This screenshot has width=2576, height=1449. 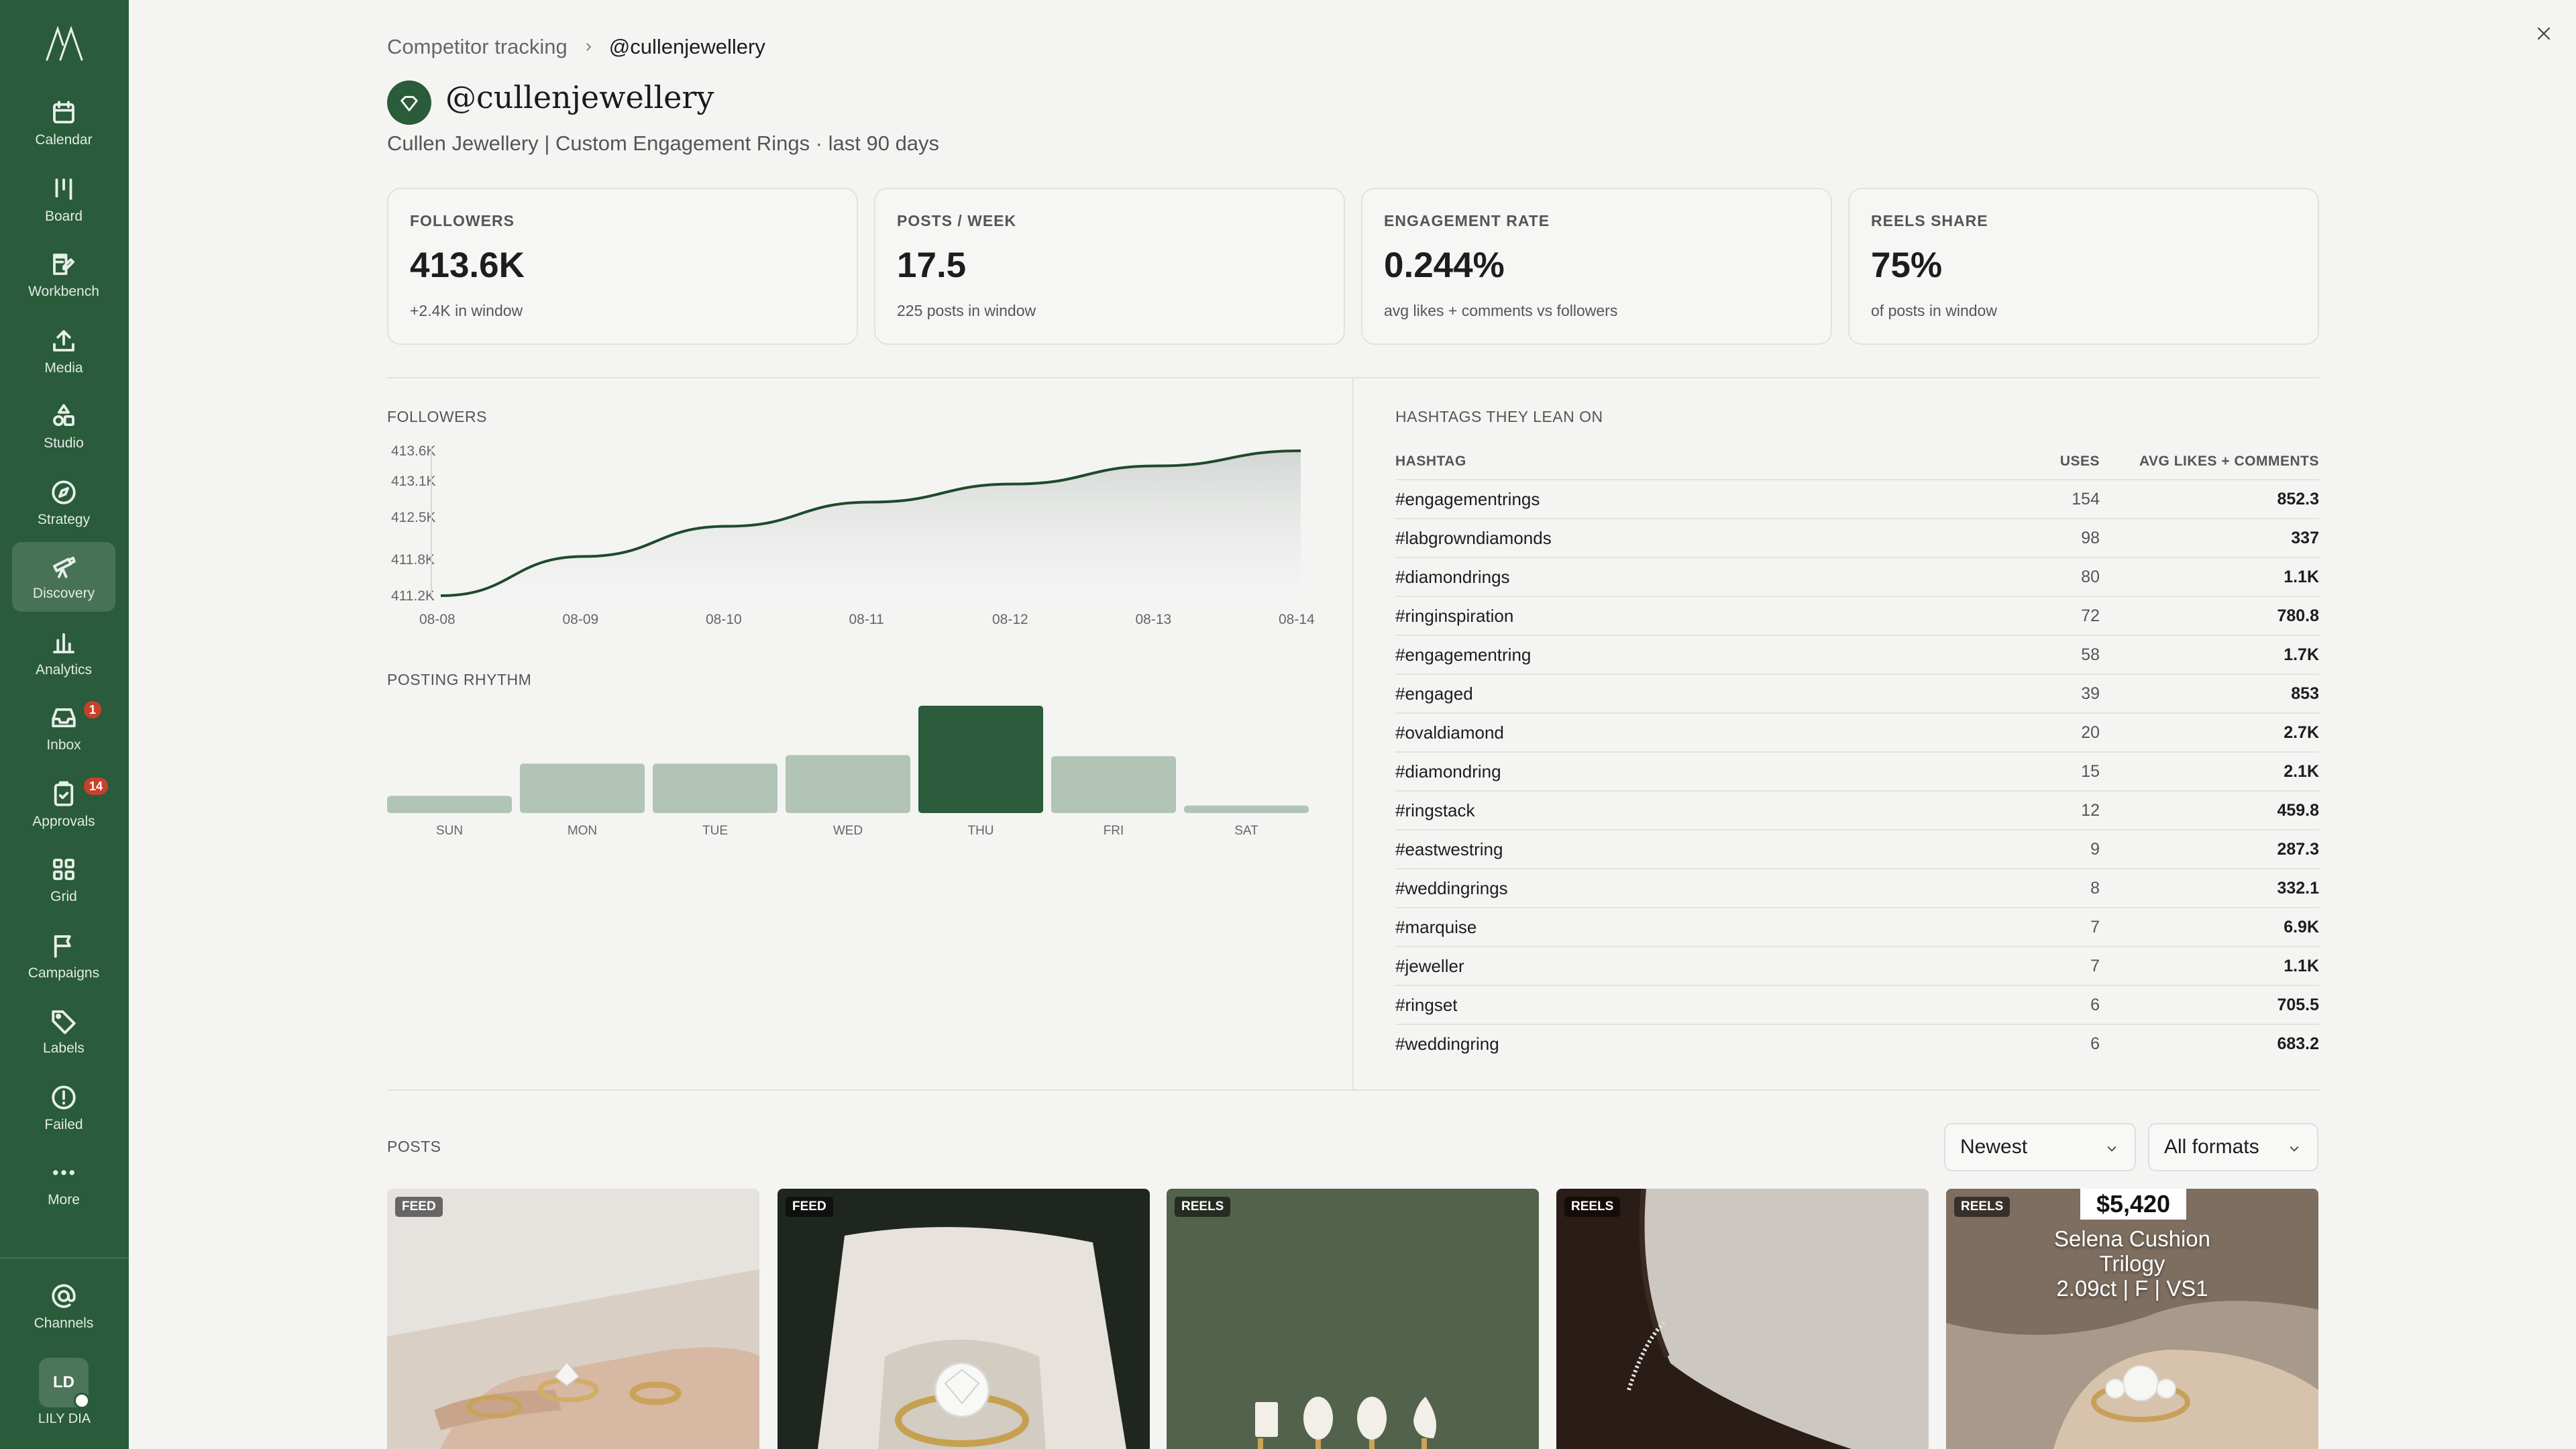 I want to click on hashtag-cell: #ringset, so click(x=1426, y=1004).